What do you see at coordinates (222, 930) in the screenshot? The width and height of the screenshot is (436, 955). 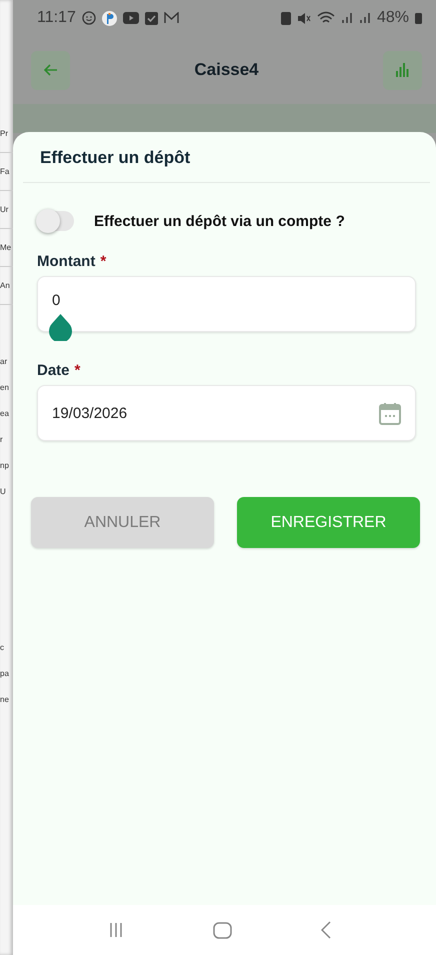 I see `home-icon` at bounding box center [222, 930].